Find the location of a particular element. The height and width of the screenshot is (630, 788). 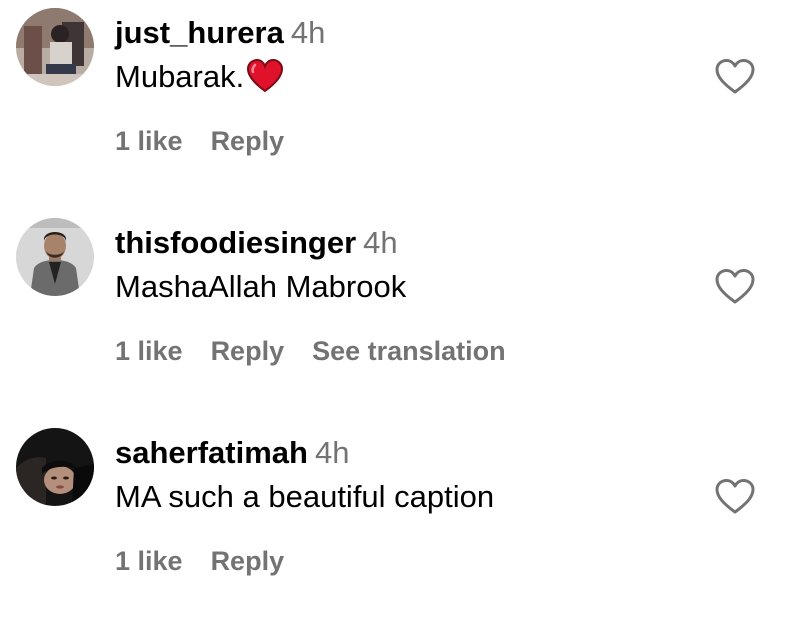

comment-header: saherfatimah 4h is located at coordinates (232, 453).